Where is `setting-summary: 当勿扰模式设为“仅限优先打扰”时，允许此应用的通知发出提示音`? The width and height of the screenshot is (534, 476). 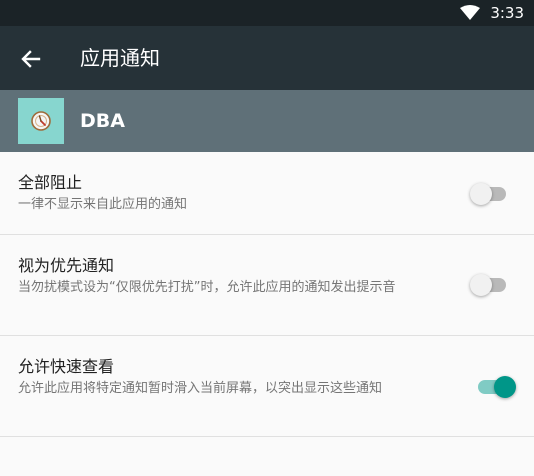
setting-summary: 当勿扰模式设为“仅限优先打扰”时，允许此应用的通知发出提示音 is located at coordinates (207, 287).